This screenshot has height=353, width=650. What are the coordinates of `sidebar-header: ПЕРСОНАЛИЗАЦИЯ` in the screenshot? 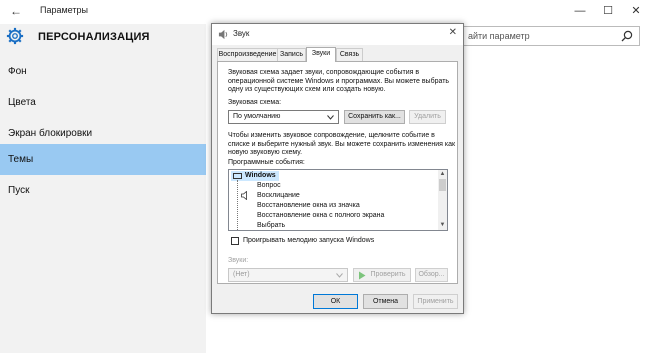 It's located at (103, 39).